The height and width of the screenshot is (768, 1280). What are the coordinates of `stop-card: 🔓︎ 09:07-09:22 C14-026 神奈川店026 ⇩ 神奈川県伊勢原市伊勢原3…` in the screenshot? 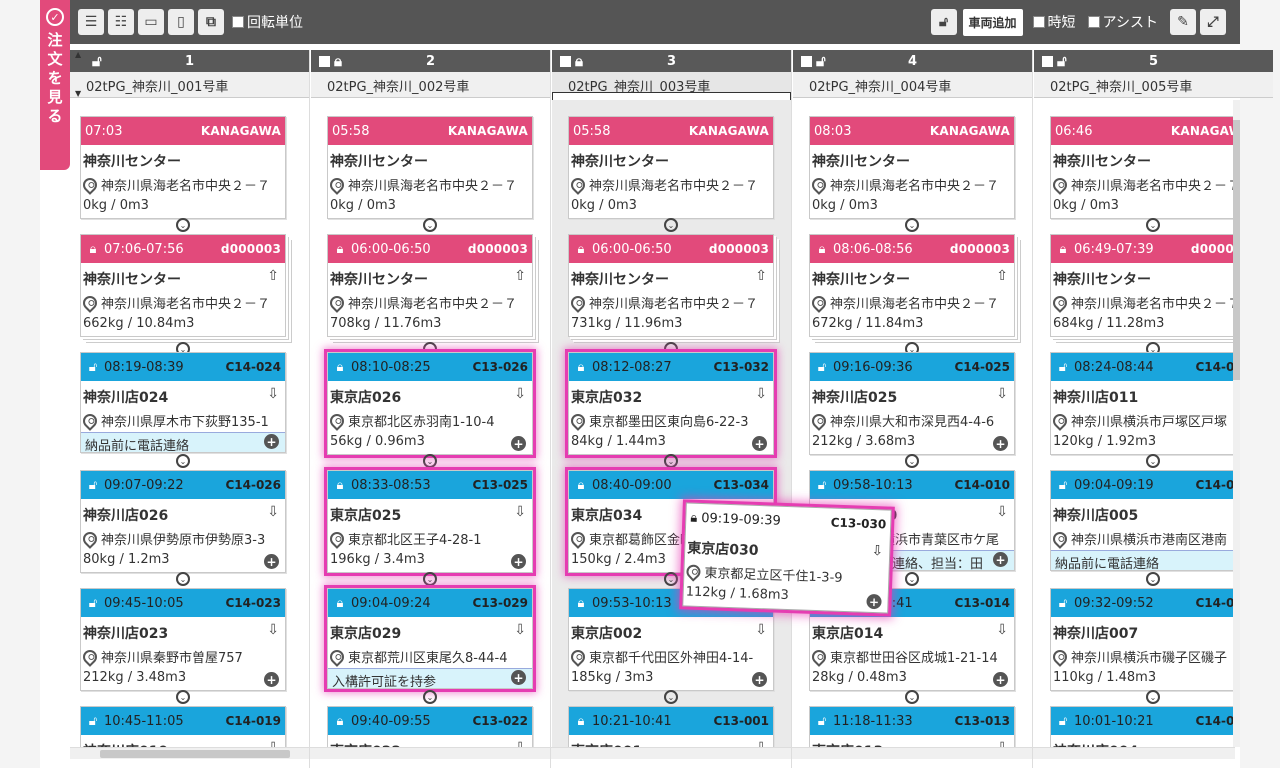 It's located at (183, 521).